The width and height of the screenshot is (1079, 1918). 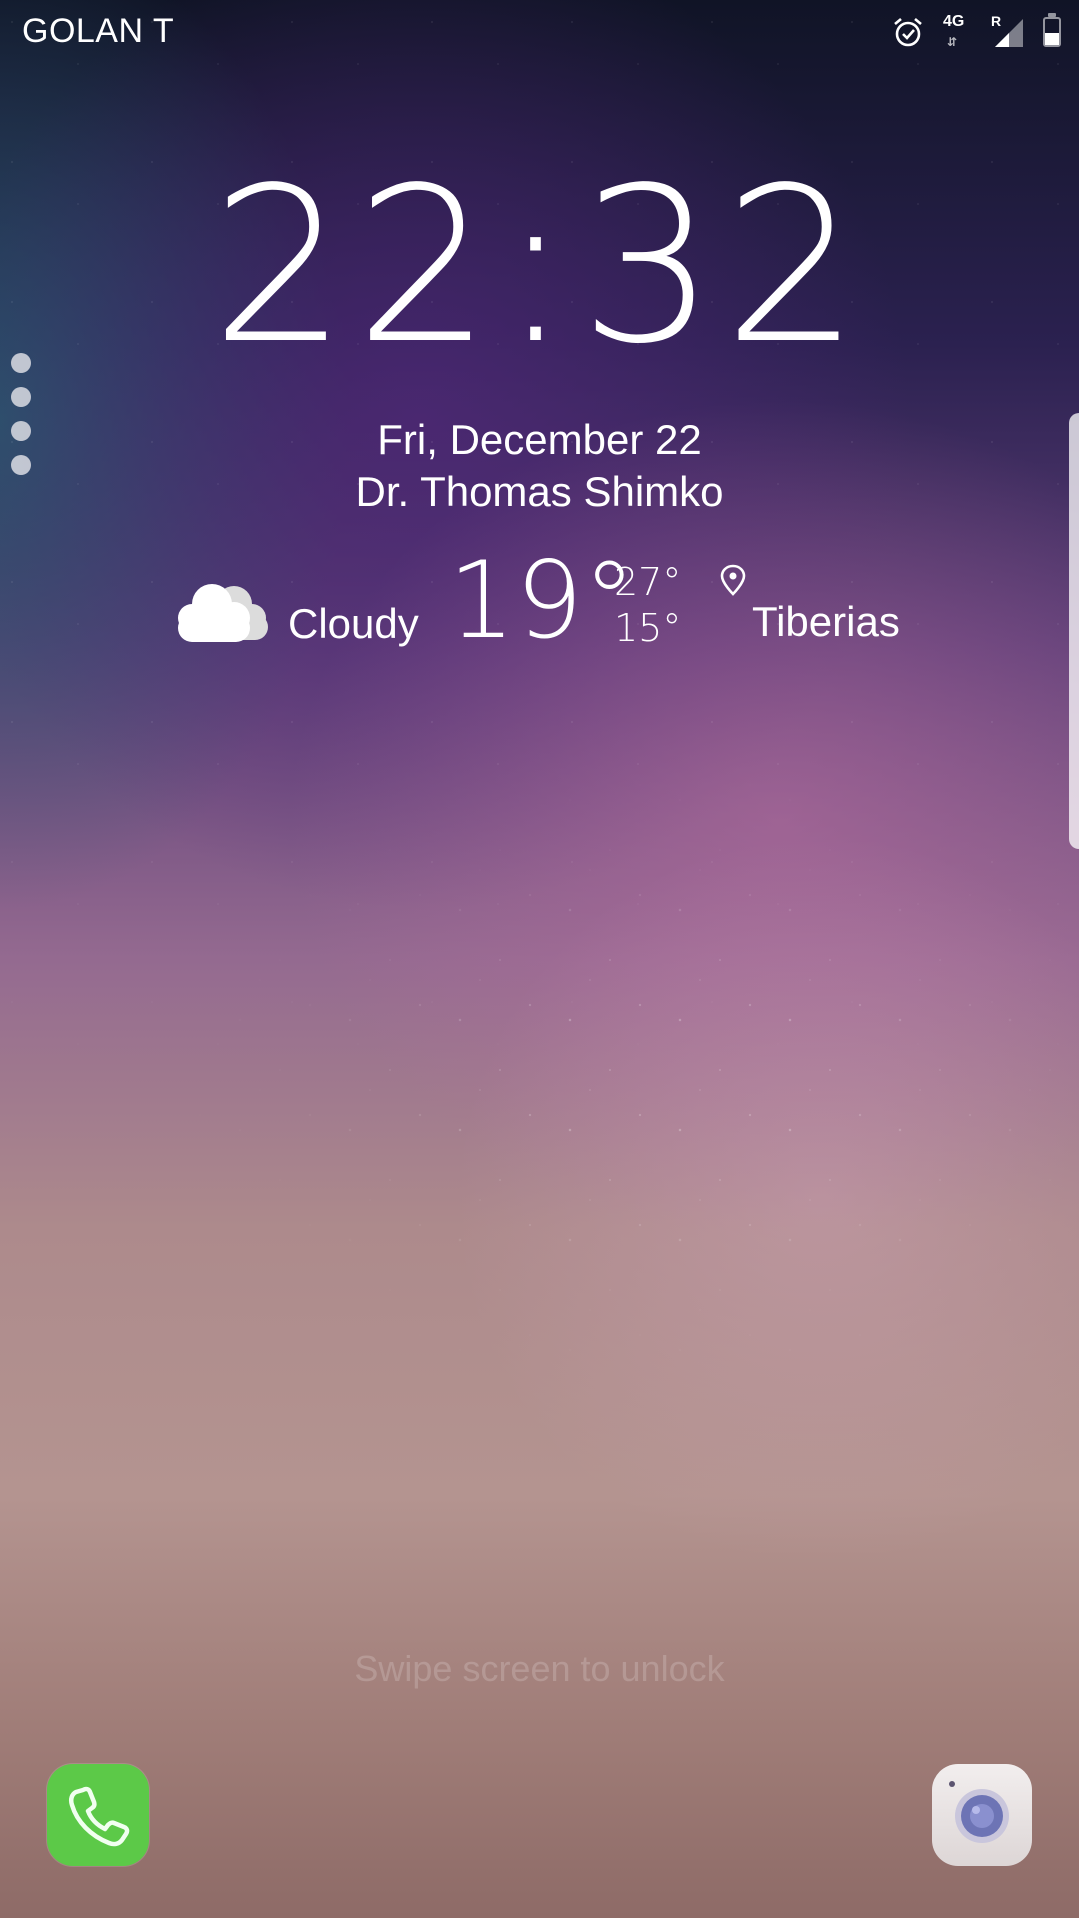 What do you see at coordinates (648, 582) in the screenshot?
I see `weather-high: 27°` at bounding box center [648, 582].